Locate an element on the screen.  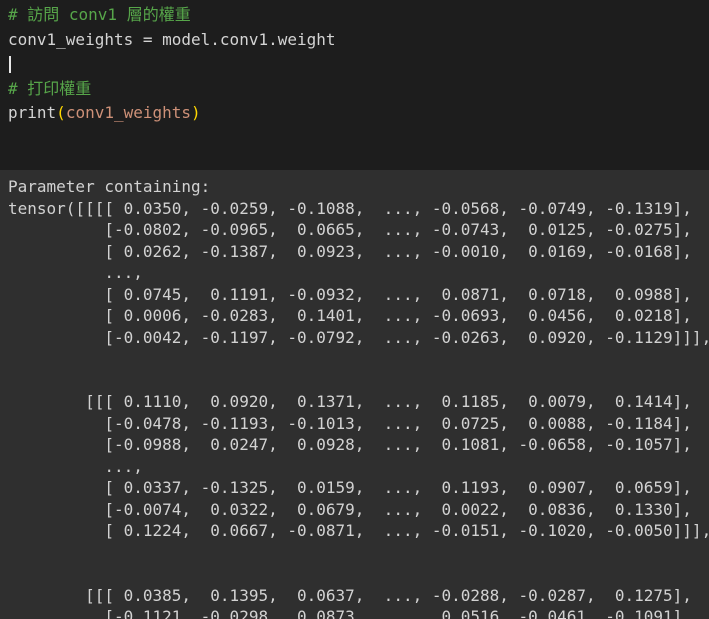
print-argument: conv1_weights is located at coordinates (128, 112).